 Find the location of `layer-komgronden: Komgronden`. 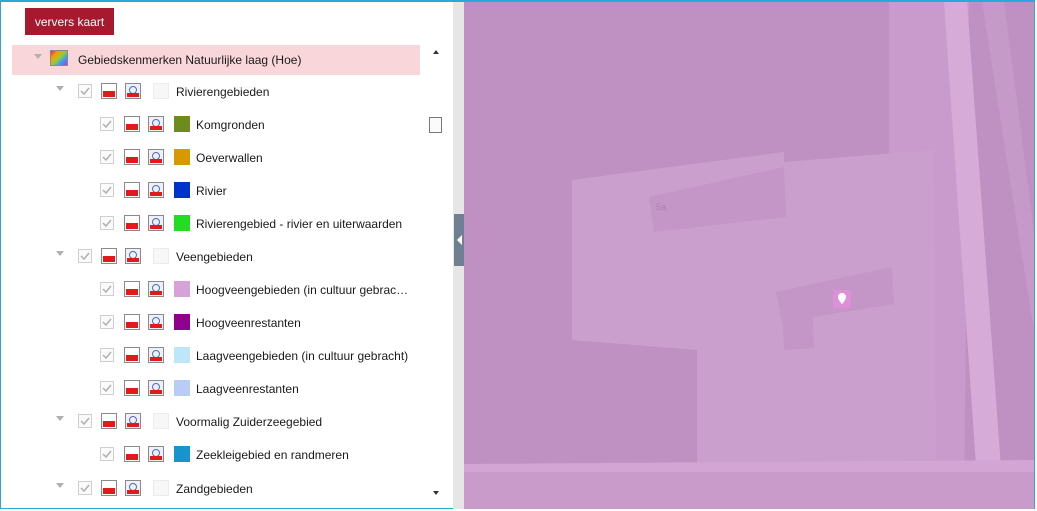

layer-komgronden: Komgronden is located at coordinates (216, 125).